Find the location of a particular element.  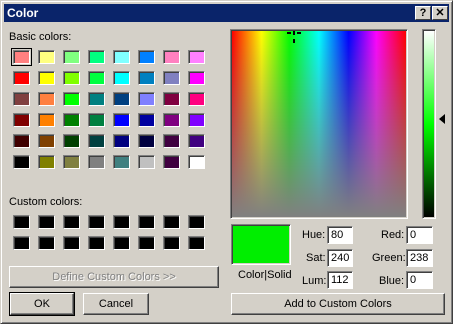

red-label: Red: is located at coordinates (393, 235).